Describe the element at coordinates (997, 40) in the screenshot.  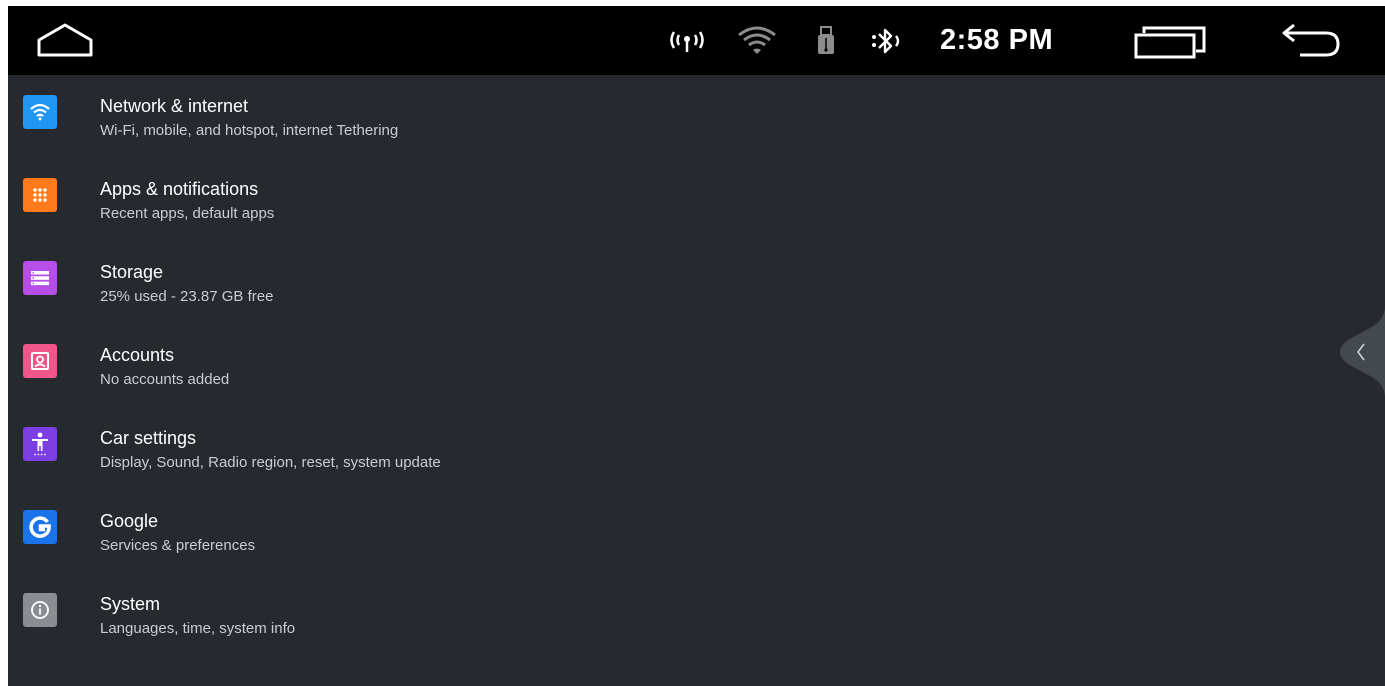
I see `status-time: 2:58 PM` at that location.